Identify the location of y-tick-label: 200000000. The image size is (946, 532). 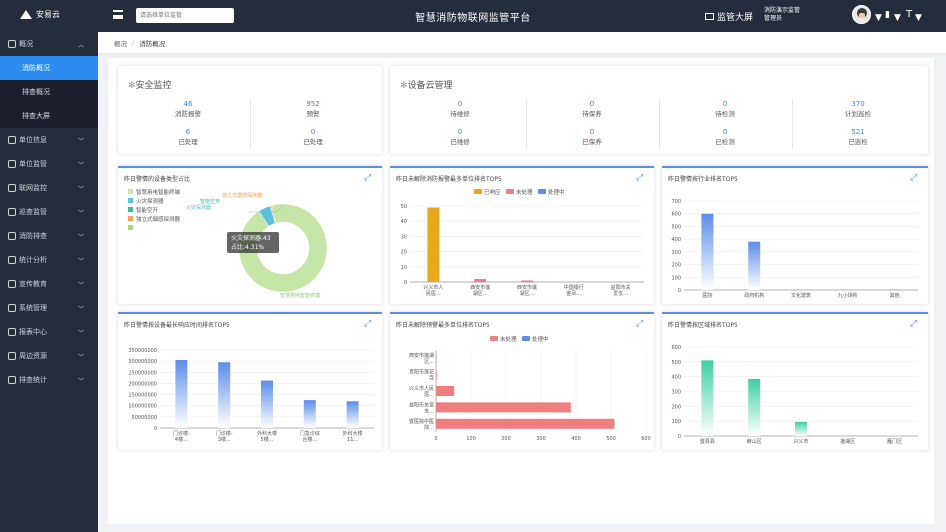
(142, 384).